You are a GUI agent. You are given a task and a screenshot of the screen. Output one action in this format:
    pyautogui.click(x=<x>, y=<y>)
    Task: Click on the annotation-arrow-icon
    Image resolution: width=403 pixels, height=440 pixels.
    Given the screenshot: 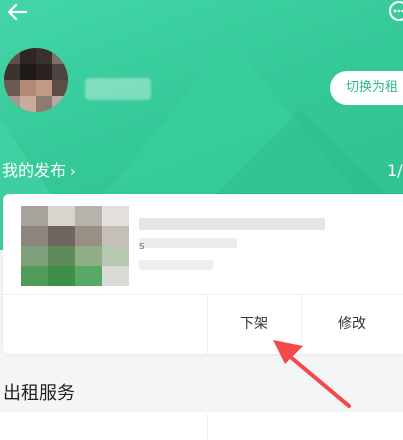 What is the action you would take?
    pyautogui.click(x=312, y=374)
    